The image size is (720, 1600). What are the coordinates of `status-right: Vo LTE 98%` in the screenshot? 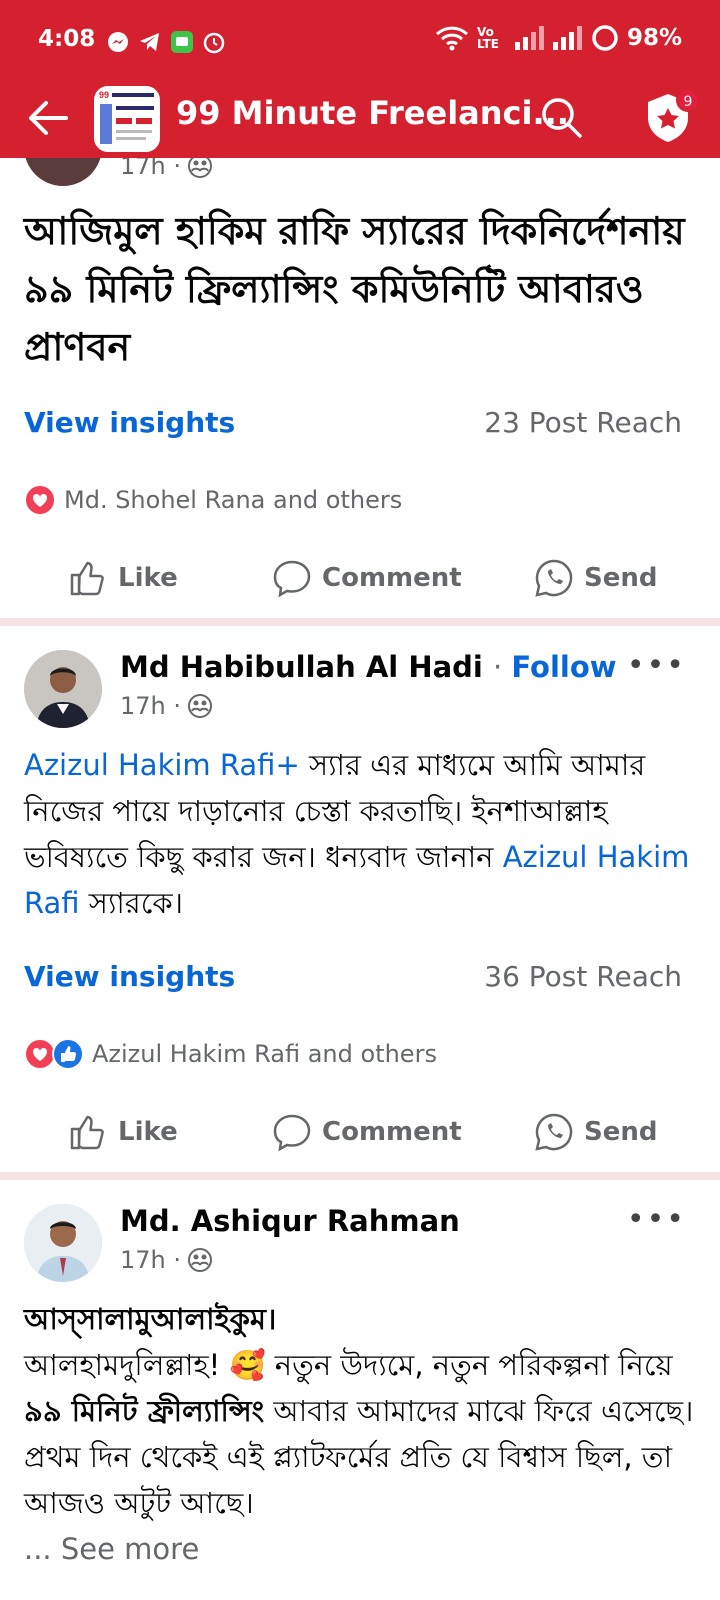 It's located at (558, 38).